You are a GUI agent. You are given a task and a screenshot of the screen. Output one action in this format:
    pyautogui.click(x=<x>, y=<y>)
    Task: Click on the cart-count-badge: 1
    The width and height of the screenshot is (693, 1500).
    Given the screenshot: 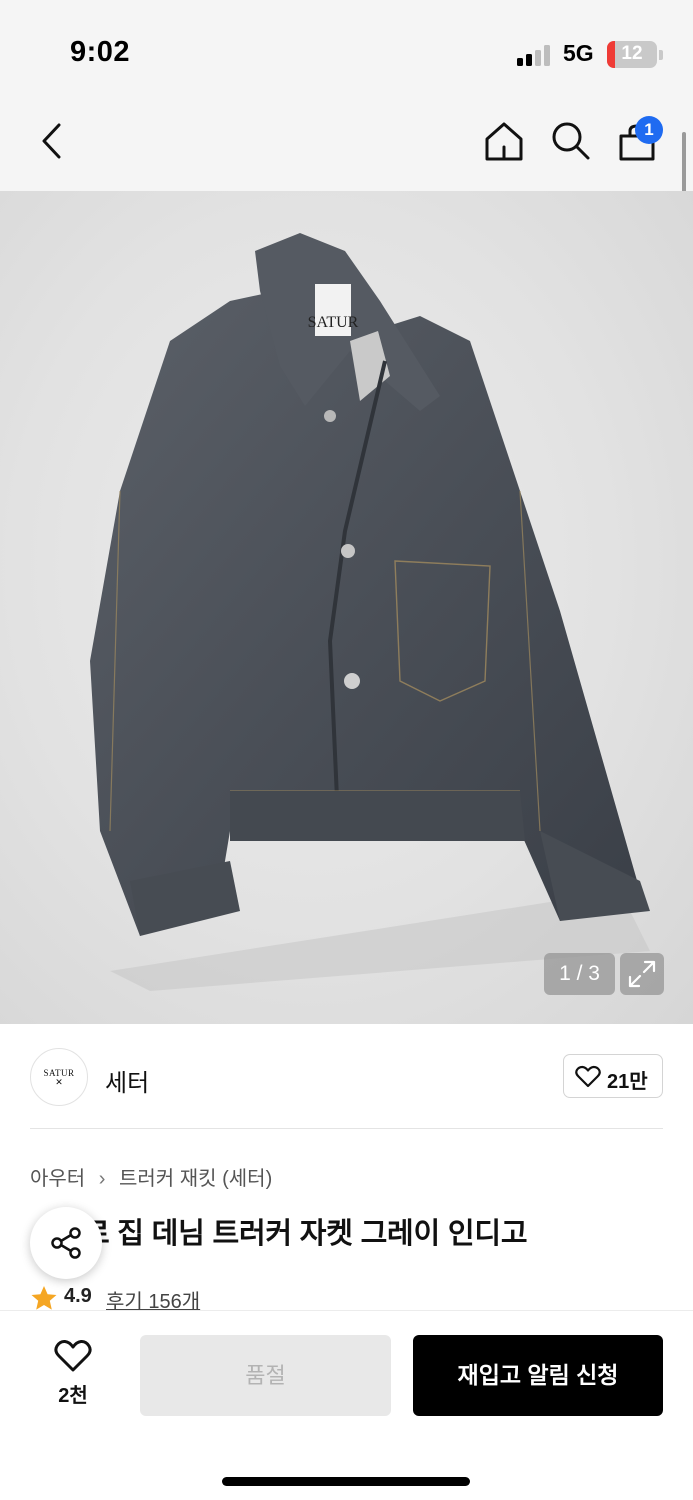 What is the action you would take?
    pyautogui.click(x=649, y=130)
    